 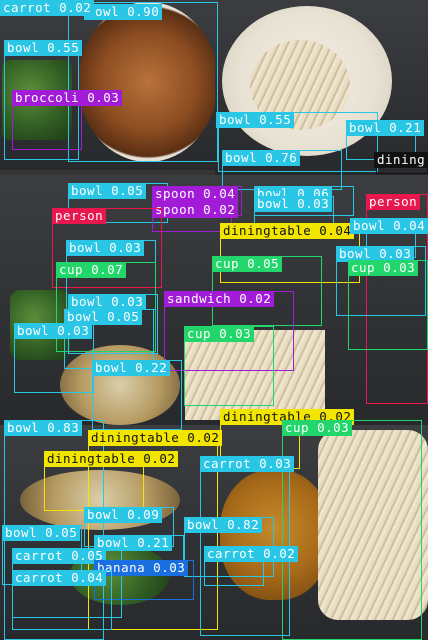 I want to click on detection-label-cup: cup 0.05, so click(x=247, y=264).